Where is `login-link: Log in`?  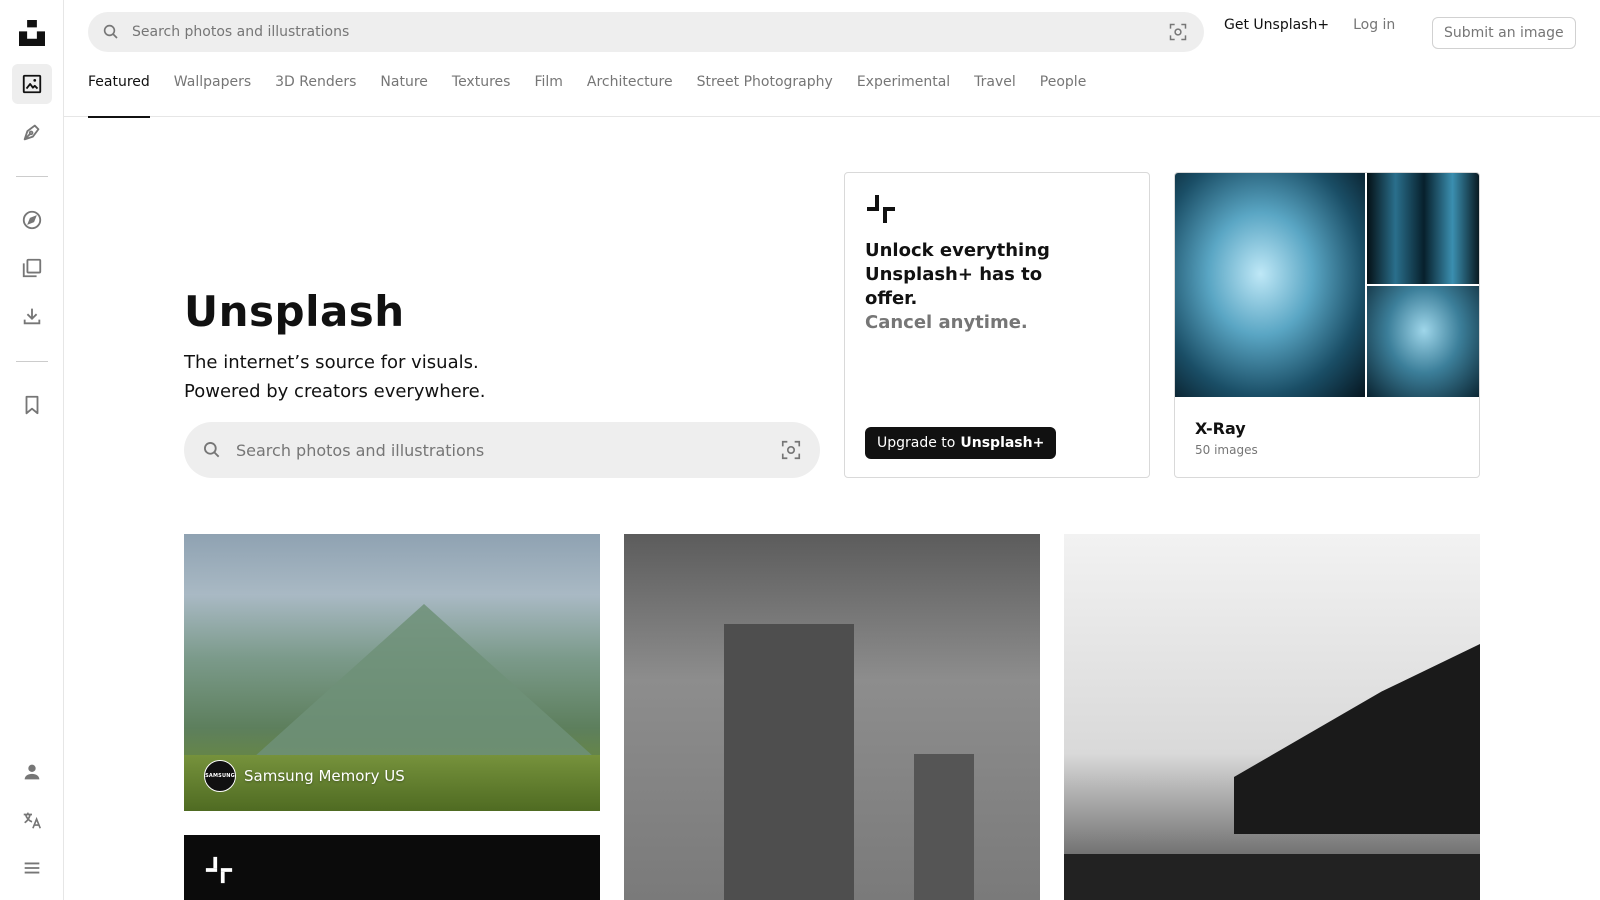
login-link: Log in is located at coordinates (1374, 25).